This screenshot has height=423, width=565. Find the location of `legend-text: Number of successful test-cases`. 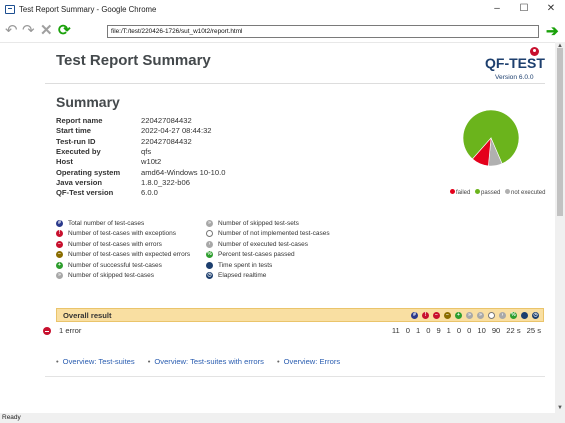

legend-text: Number of successful test-cases is located at coordinates (115, 265).